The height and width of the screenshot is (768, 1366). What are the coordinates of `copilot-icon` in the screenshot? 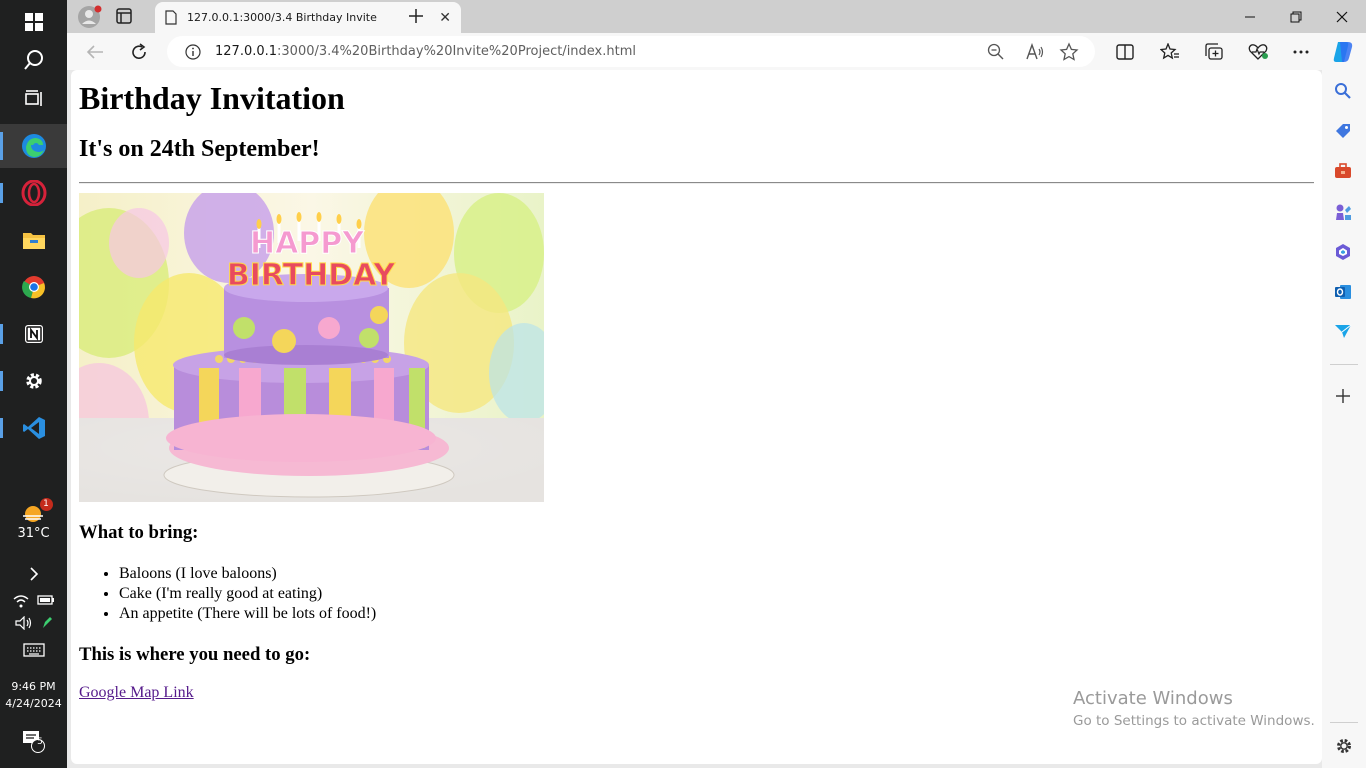 It's located at (1343, 51).